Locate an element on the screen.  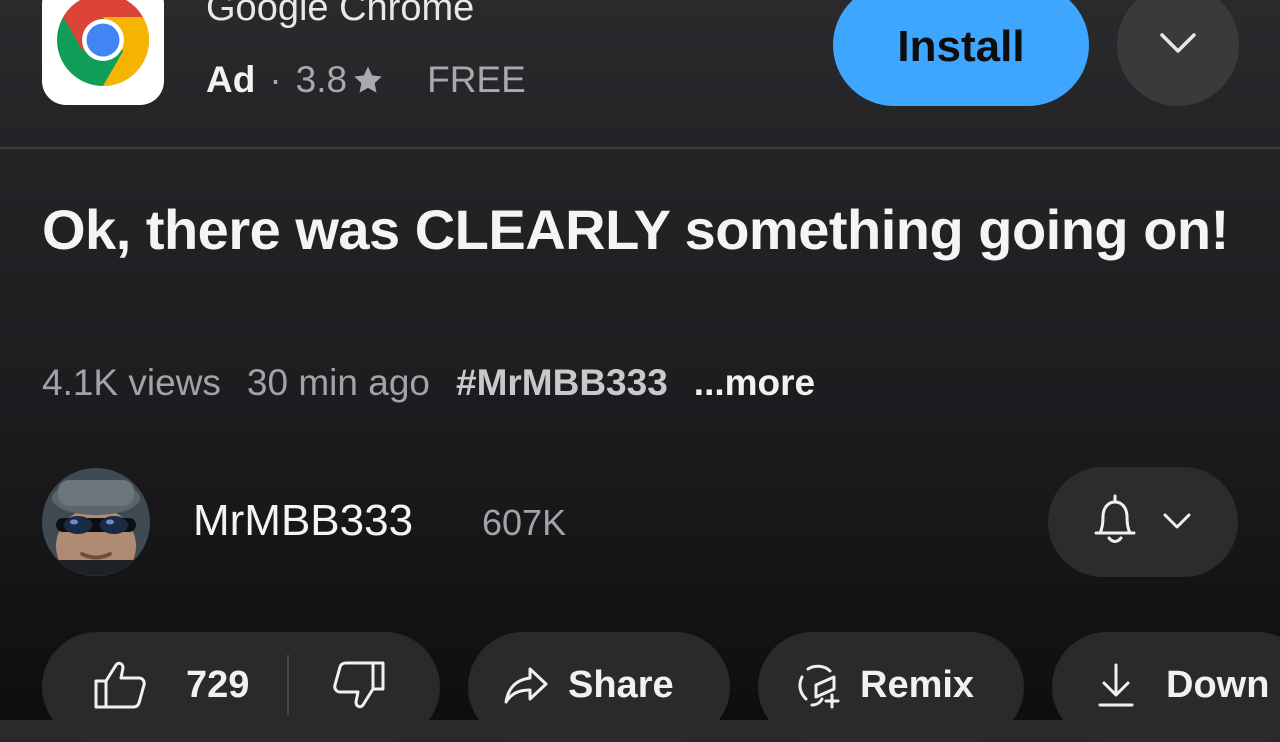
remix-label: Remix is located at coordinates (917, 684).